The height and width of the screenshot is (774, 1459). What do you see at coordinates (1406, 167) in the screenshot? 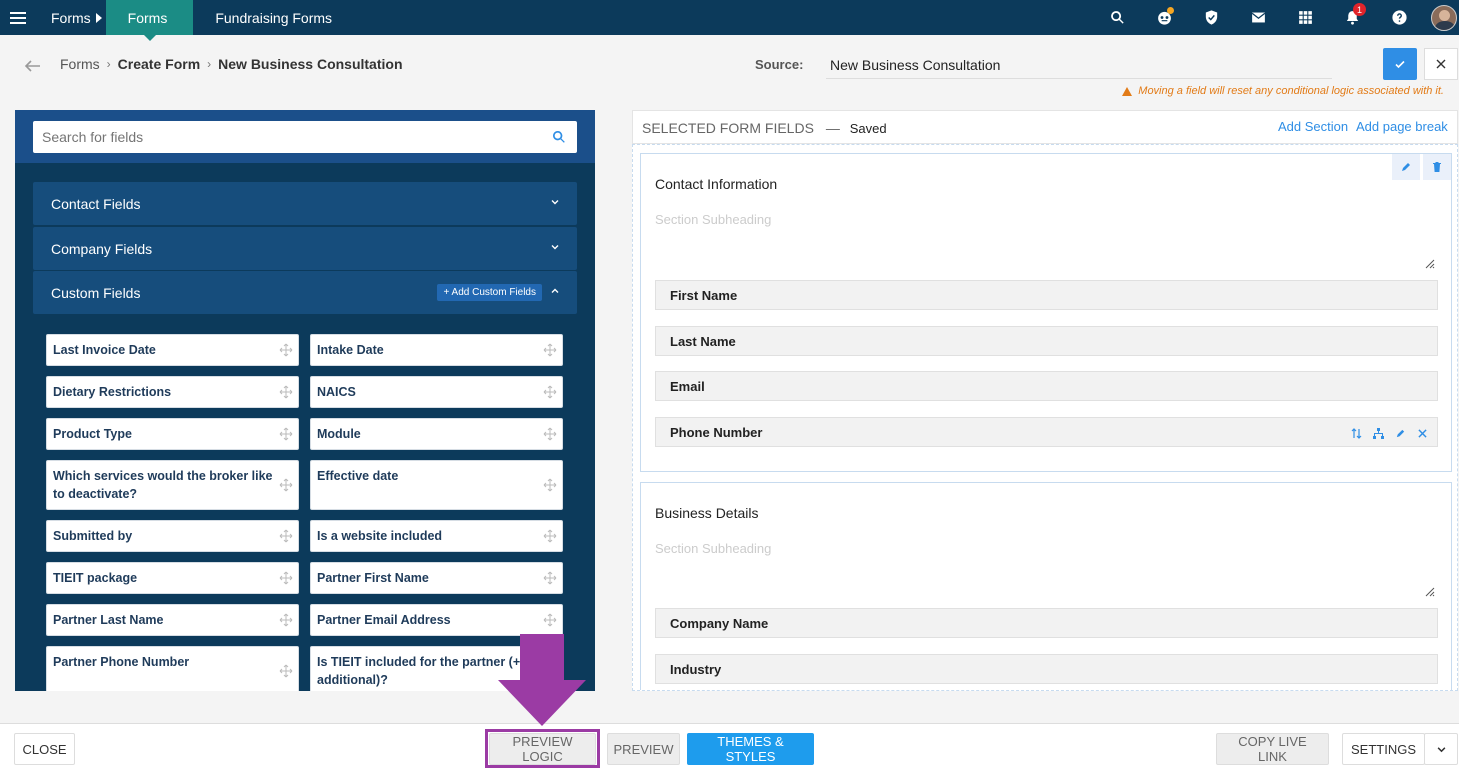
I see `edit-section-button` at bounding box center [1406, 167].